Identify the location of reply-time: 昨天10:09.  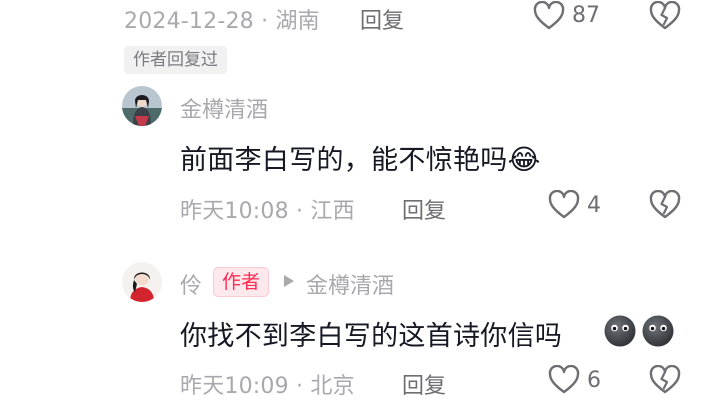
(234, 386).